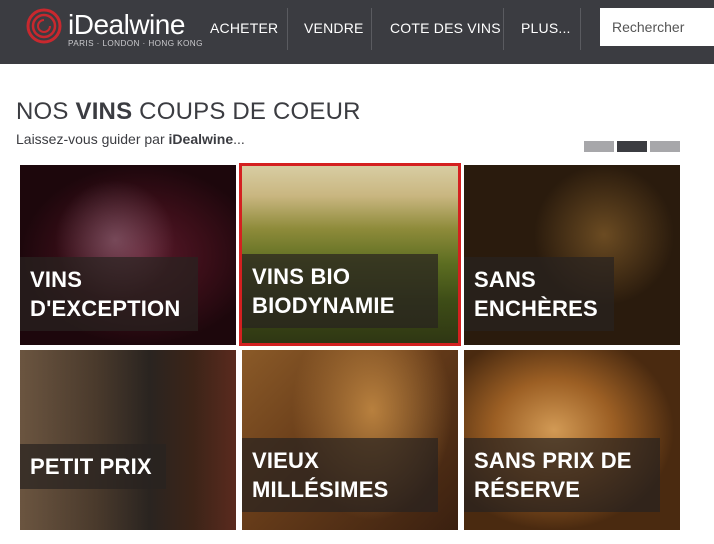 The width and height of the screenshot is (714, 544). I want to click on tile-vins-exception: VINS D'EXCEPTION, so click(128, 255).